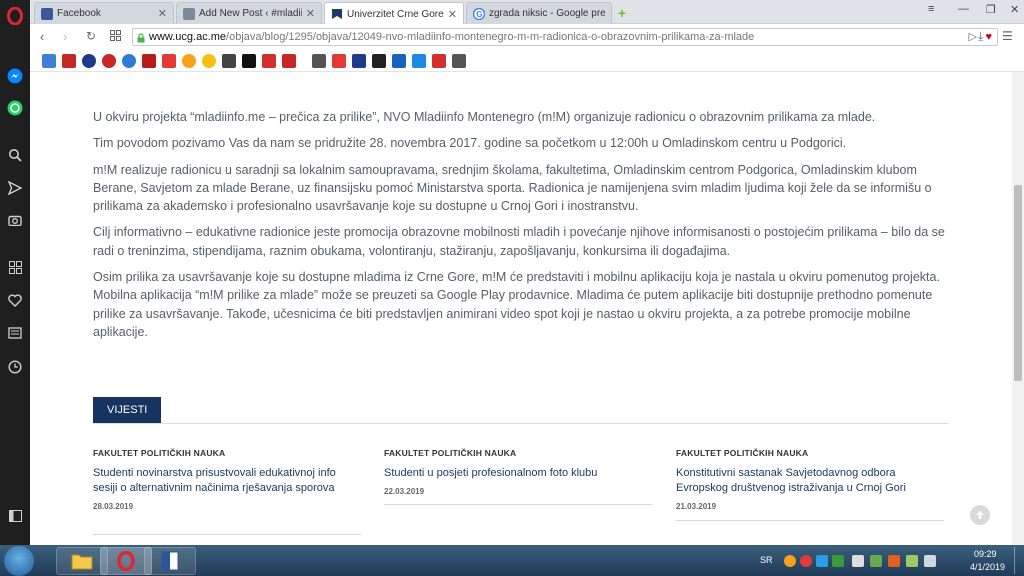 The width and height of the screenshot is (1024, 576). I want to click on network-icon, so click(912, 561).